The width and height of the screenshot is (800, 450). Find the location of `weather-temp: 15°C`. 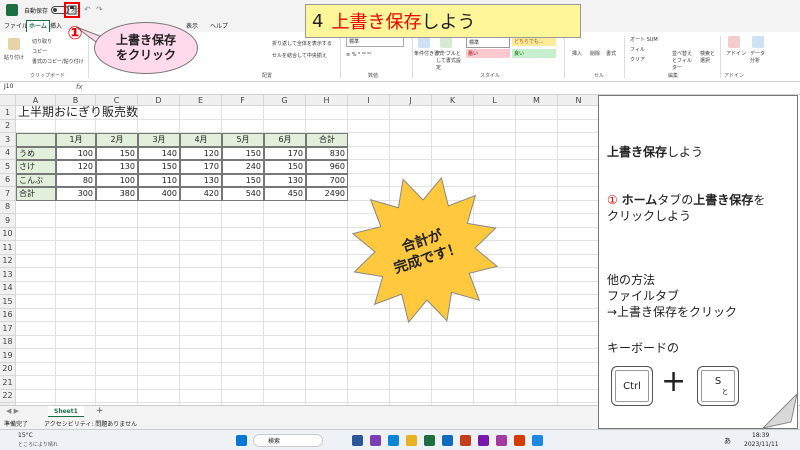

weather-temp: 15°C is located at coordinates (25, 435).